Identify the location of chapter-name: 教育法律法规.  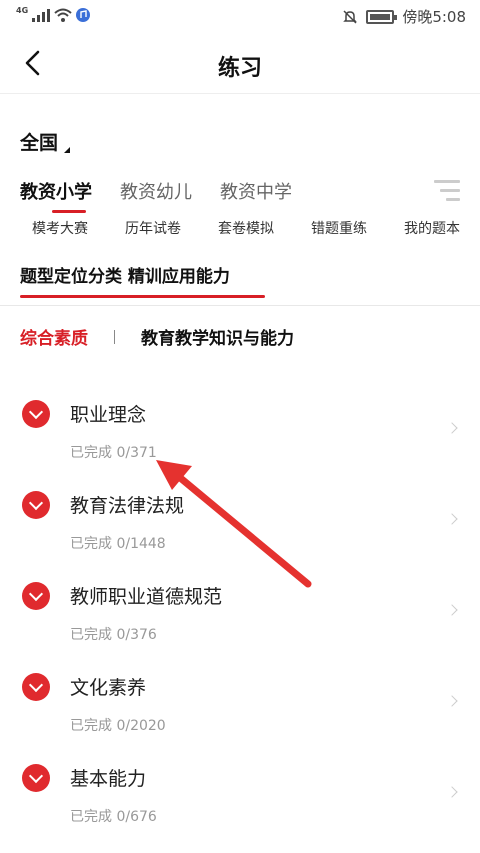
(127, 506).